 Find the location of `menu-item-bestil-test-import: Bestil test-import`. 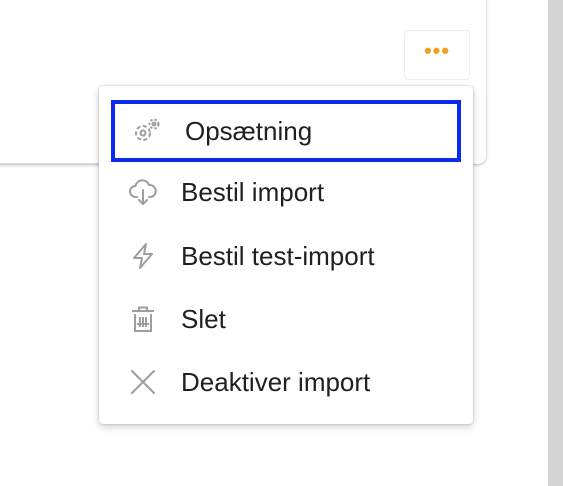

menu-item-bestil-test-import: Bestil test-import is located at coordinates (286, 256).